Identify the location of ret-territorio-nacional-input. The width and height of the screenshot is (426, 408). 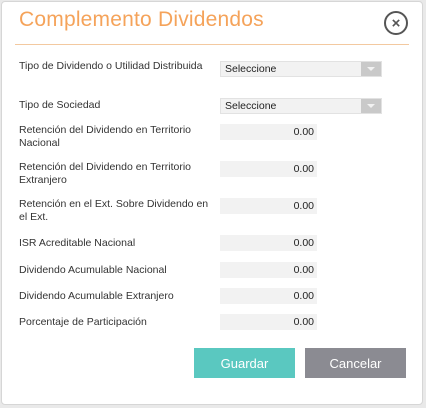
(268, 132).